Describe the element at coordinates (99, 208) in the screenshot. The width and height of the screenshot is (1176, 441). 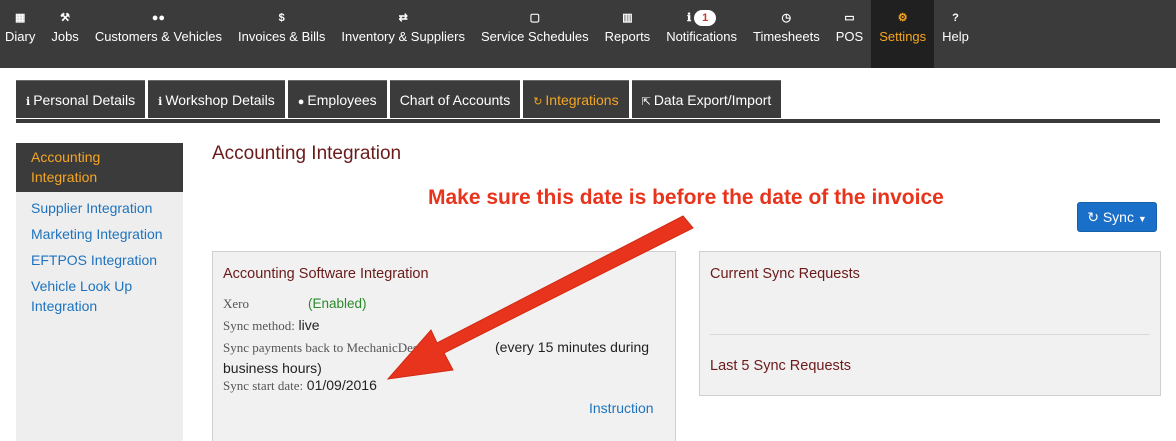
I see `sidebar-item-supplier-integration: Supplier Integration` at that location.